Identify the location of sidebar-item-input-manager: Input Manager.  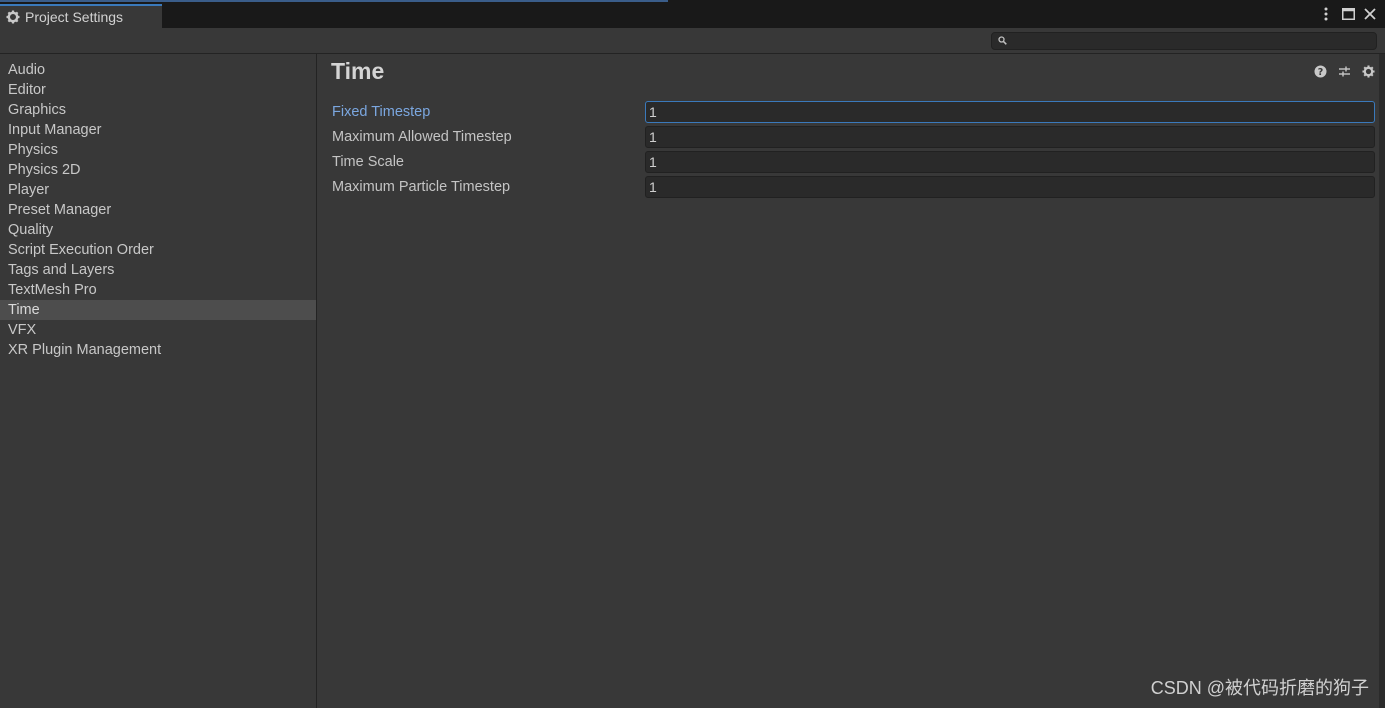
(158, 130).